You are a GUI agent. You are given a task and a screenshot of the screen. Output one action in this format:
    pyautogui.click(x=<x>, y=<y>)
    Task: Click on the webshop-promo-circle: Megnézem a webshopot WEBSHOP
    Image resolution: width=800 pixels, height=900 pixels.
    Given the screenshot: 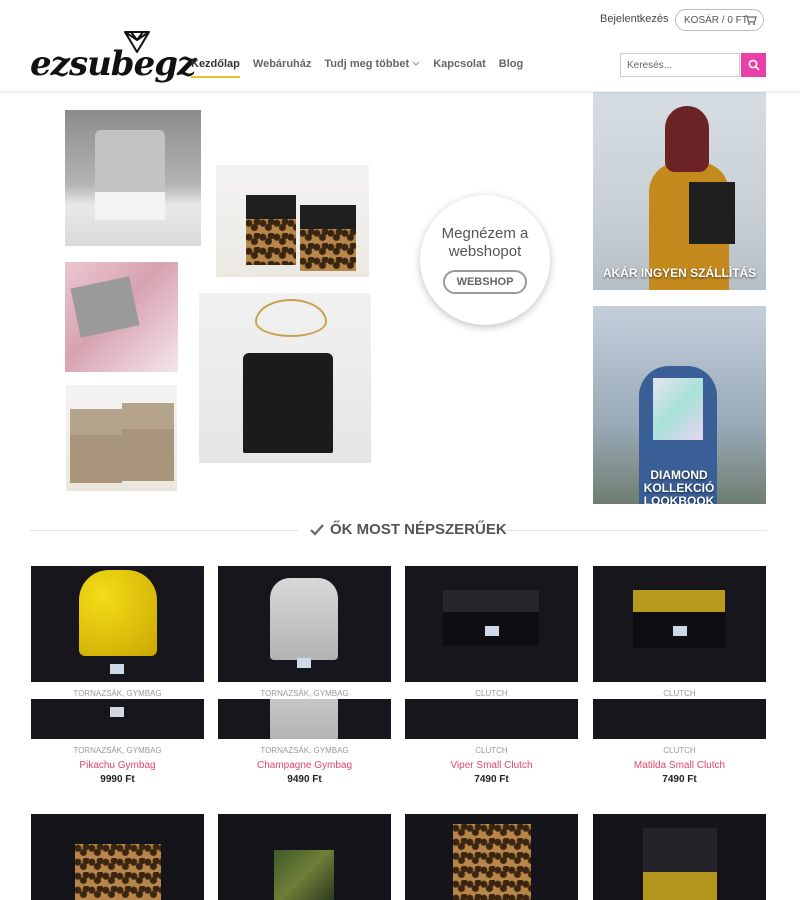 What is the action you would take?
    pyautogui.click(x=485, y=260)
    